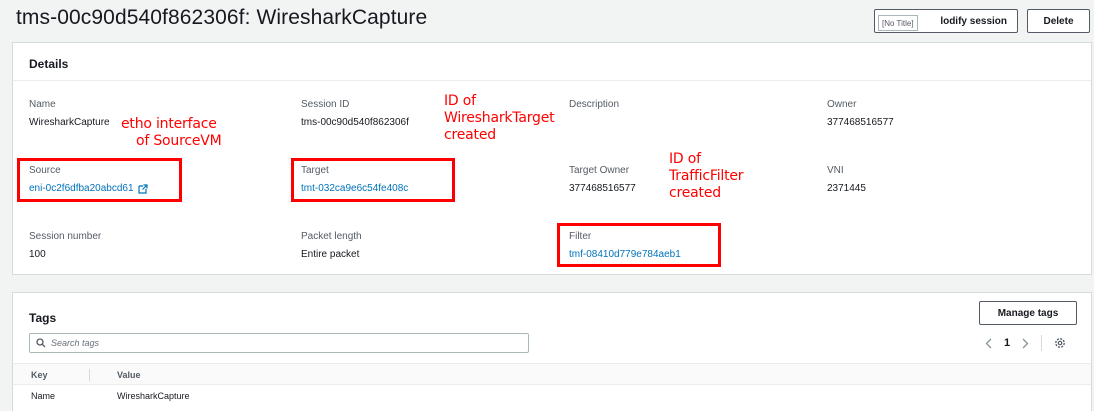 The width and height of the screenshot is (1094, 411). I want to click on field-owner: Owner 377468516577, so click(860, 113).